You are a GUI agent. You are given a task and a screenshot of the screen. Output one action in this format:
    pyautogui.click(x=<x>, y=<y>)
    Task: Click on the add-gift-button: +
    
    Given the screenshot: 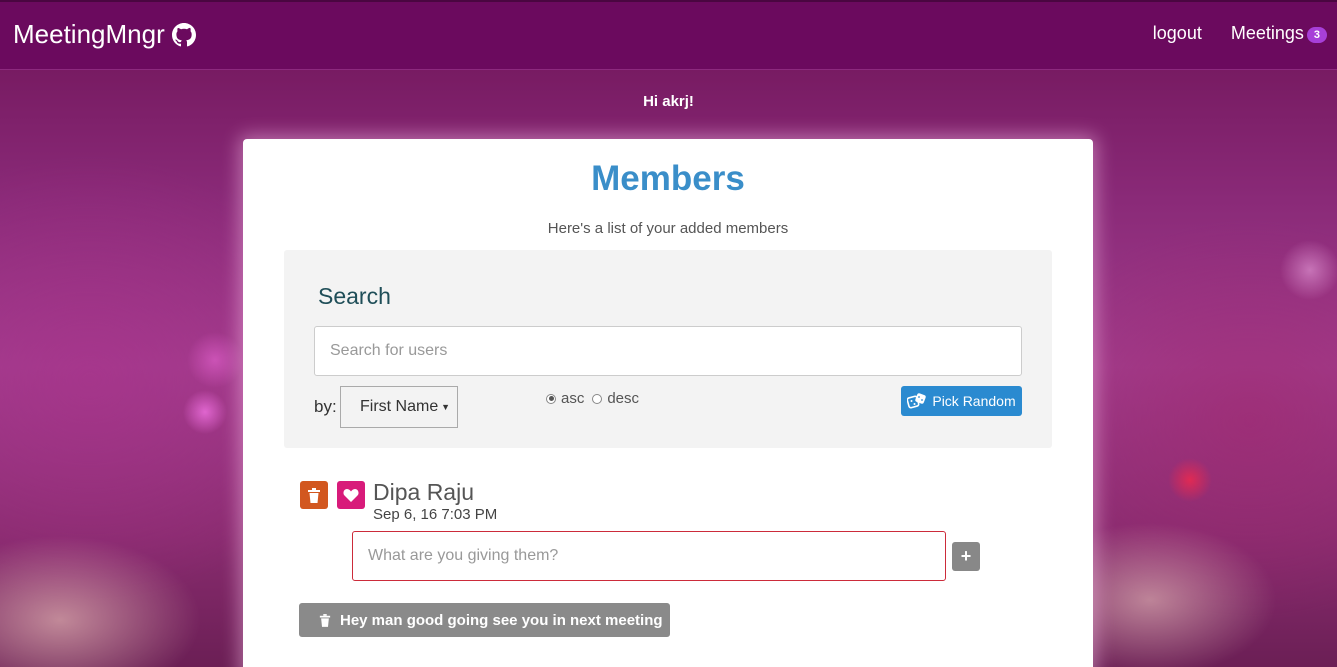 What is the action you would take?
    pyautogui.click(x=966, y=556)
    